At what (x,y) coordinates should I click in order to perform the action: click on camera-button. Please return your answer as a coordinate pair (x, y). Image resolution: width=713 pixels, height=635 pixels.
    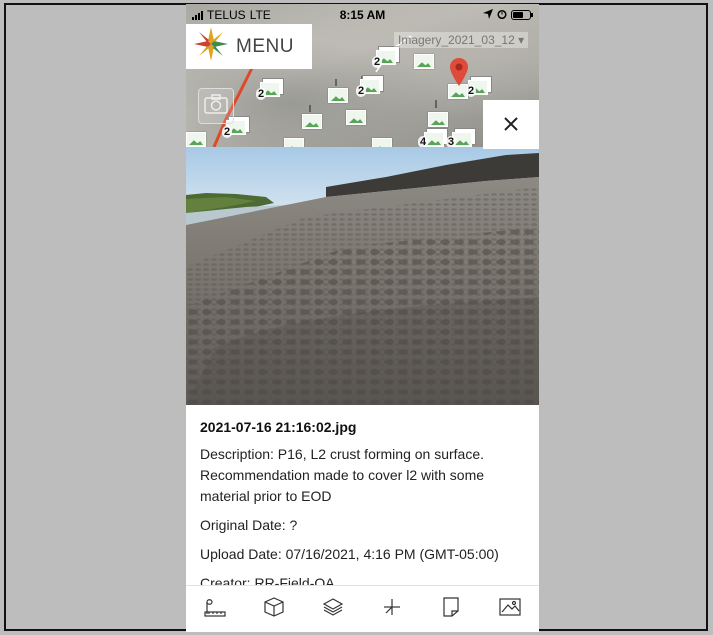
    Looking at the image, I should click on (216, 106).